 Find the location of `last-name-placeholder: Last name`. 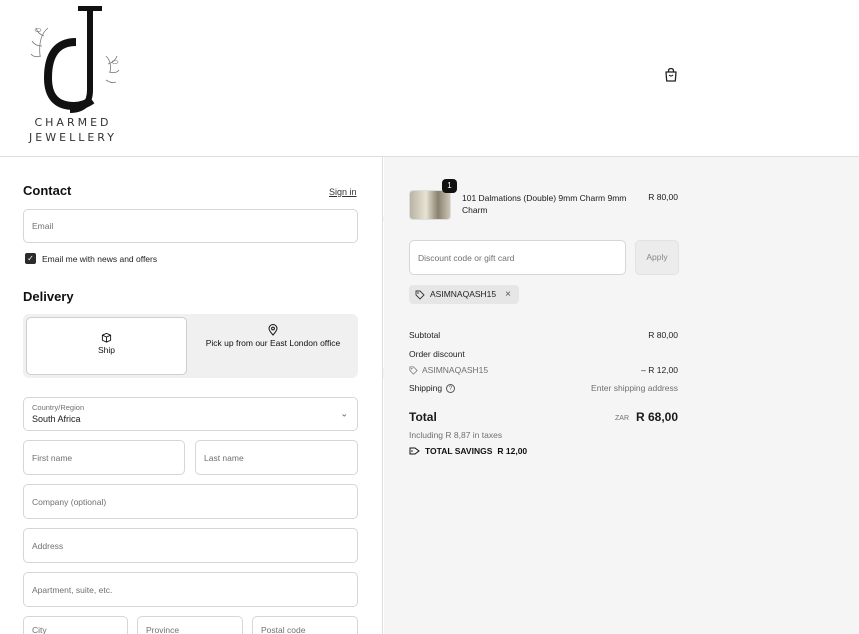

last-name-placeholder: Last name is located at coordinates (224, 457).